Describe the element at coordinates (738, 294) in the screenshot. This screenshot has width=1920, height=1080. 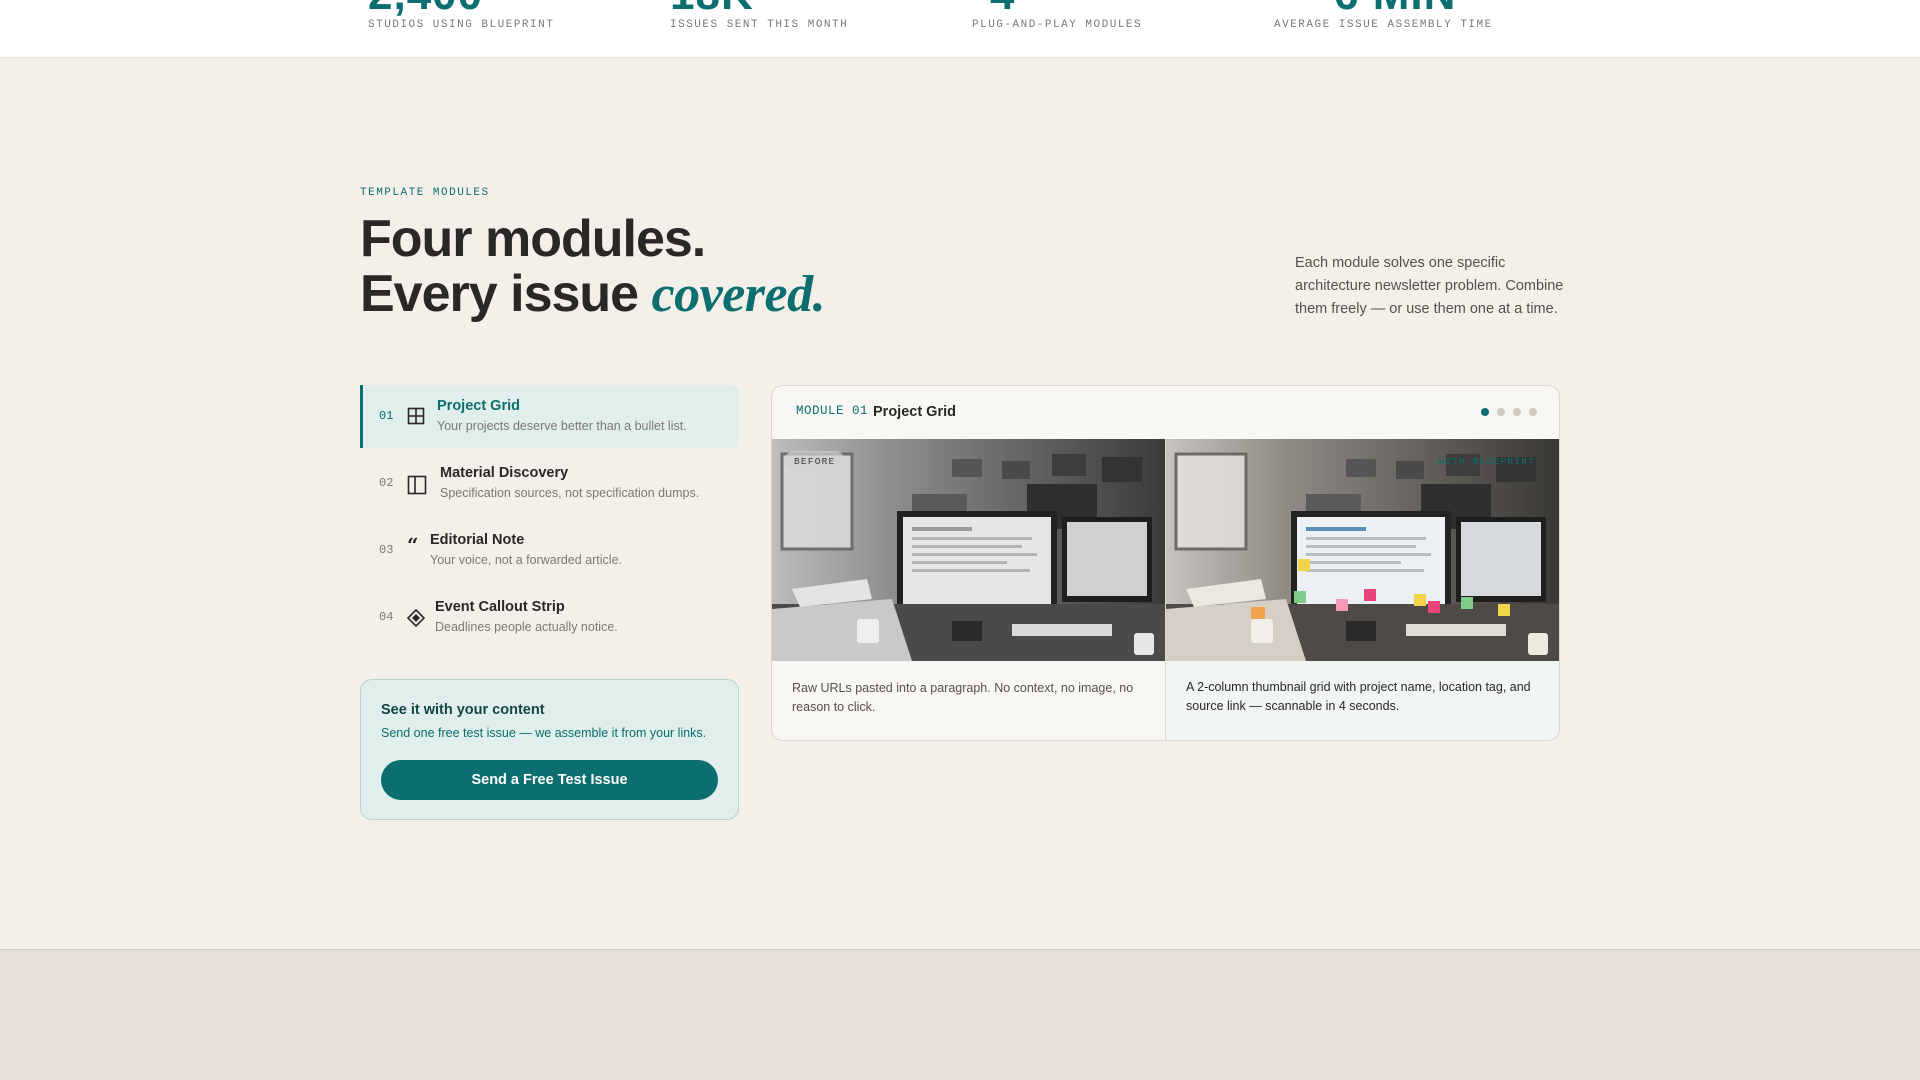
I see `headline-accent: covered.` at that location.